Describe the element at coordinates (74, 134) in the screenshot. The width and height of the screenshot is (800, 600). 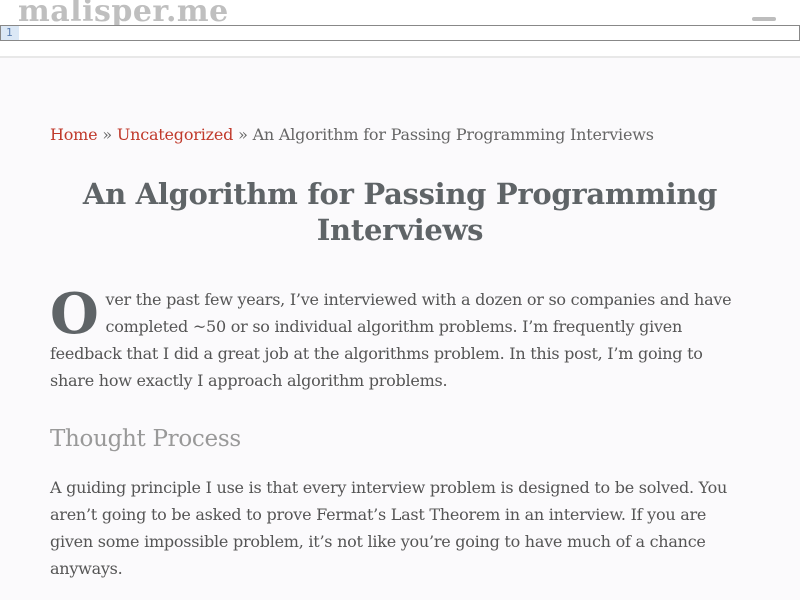
I see `breadcrumb-home-link: Home` at that location.